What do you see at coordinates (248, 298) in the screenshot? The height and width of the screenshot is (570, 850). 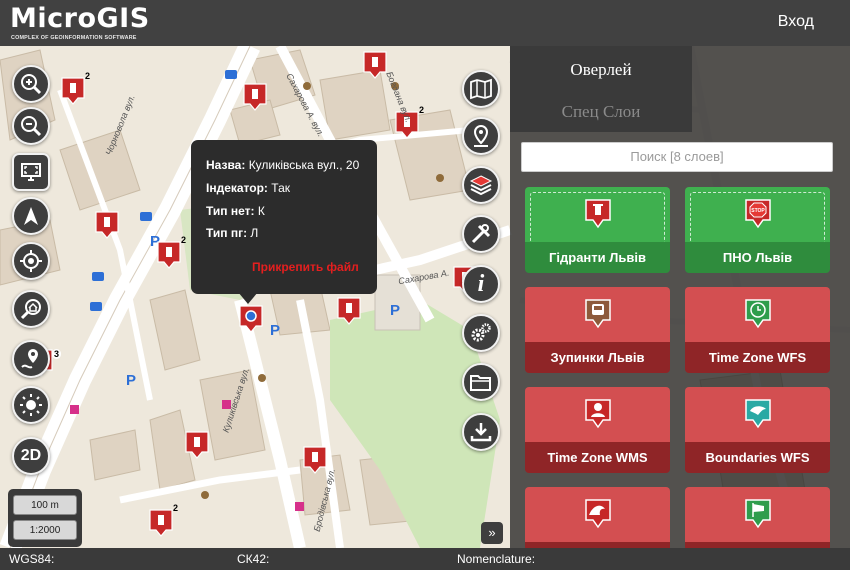 I see `popup-pointer` at bounding box center [248, 298].